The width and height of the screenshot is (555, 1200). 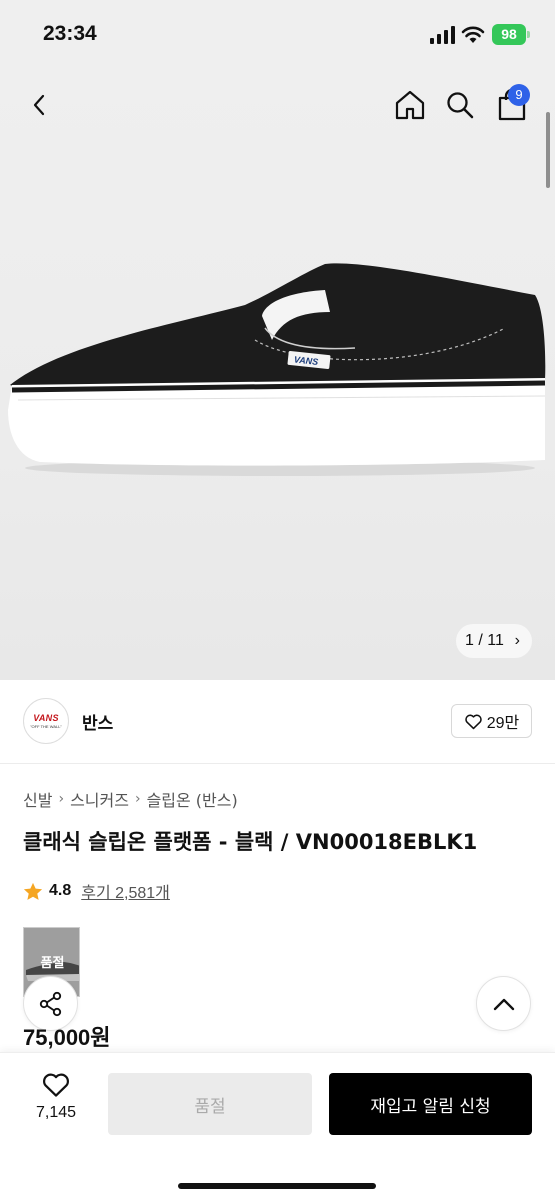 I want to click on brand-like-button: 29만, so click(x=491, y=721).